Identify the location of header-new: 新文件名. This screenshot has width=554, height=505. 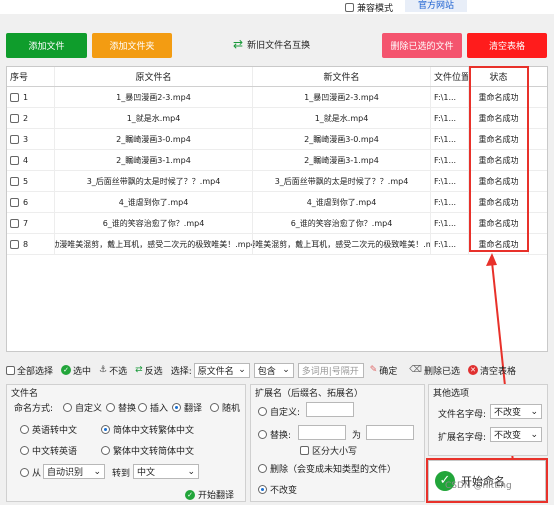
(342, 76).